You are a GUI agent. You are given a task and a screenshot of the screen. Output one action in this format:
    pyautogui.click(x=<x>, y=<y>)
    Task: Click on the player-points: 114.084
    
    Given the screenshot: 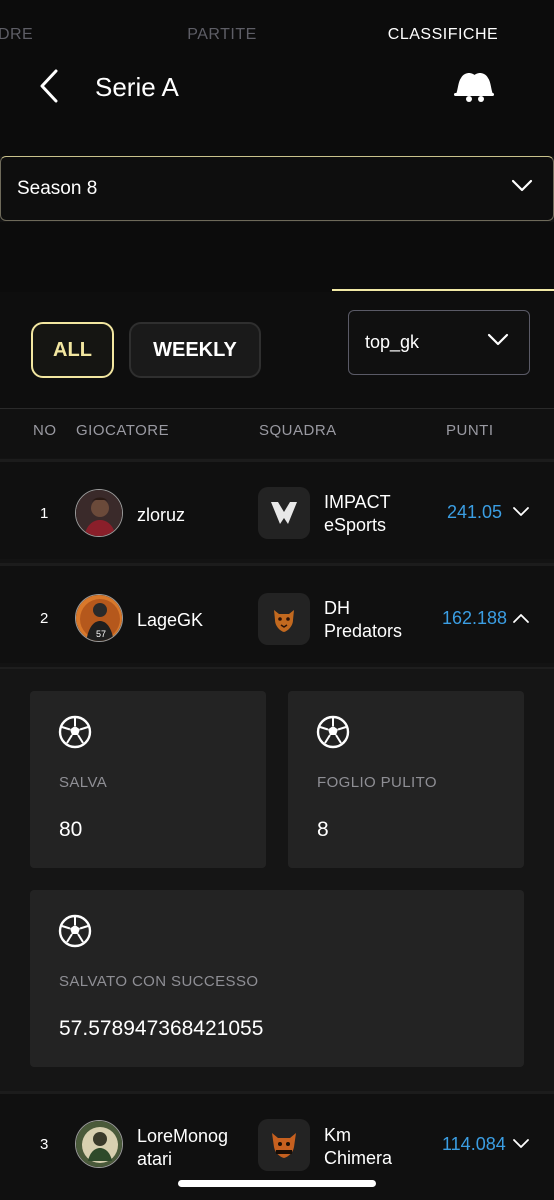 What is the action you would take?
    pyautogui.click(x=474, y=1144)
    